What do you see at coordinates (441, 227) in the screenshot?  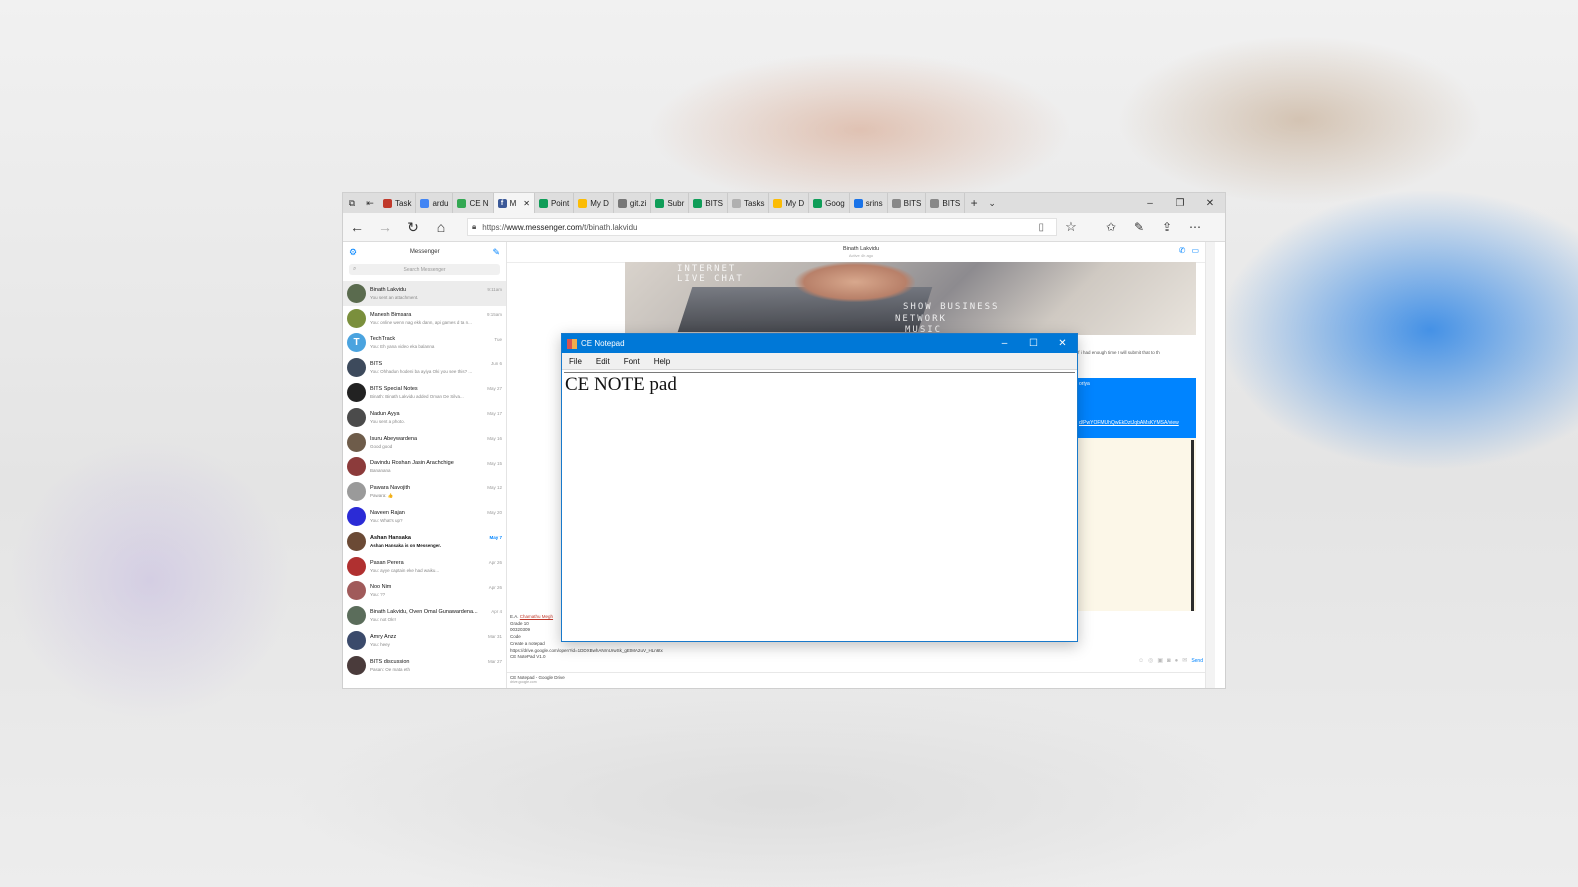 I see `home-icon: ⌂` at bounding box center [441, 227].